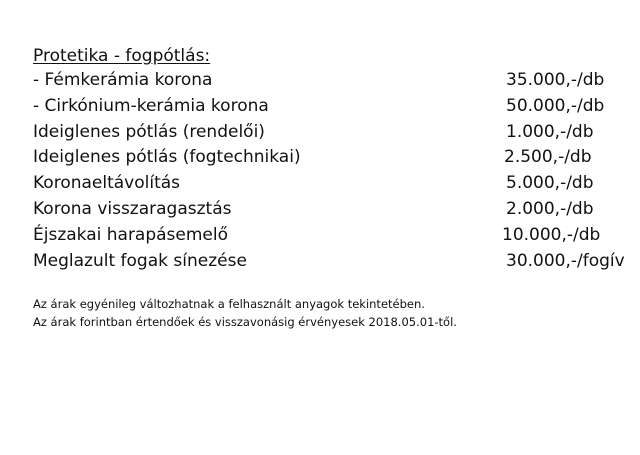 Image resolution: width=640 pixels, height=455 pixels. What do you see at coordinates (555, 80) in the screenshot?
I see `service-price: 35.000,-/db` at bounding box center [555, 80].